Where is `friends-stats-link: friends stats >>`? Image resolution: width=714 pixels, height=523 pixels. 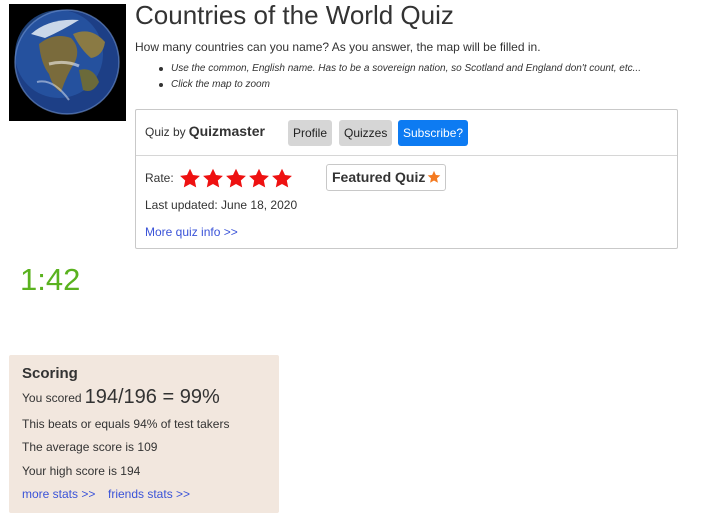 friends-stats-link: friends stats >> is located at coordinates (149, 494).